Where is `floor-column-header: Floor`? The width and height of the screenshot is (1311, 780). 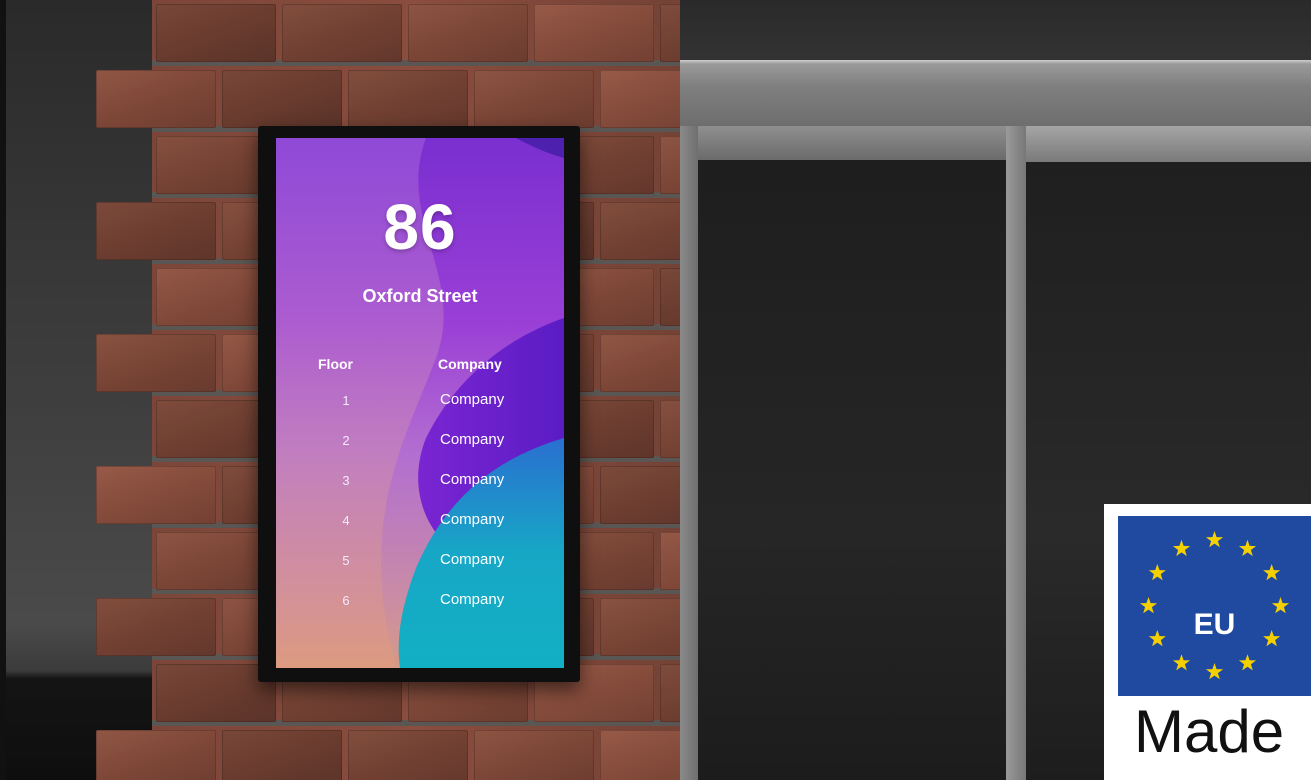
floor-column-header: Floor is located at coordinates (335, 364).